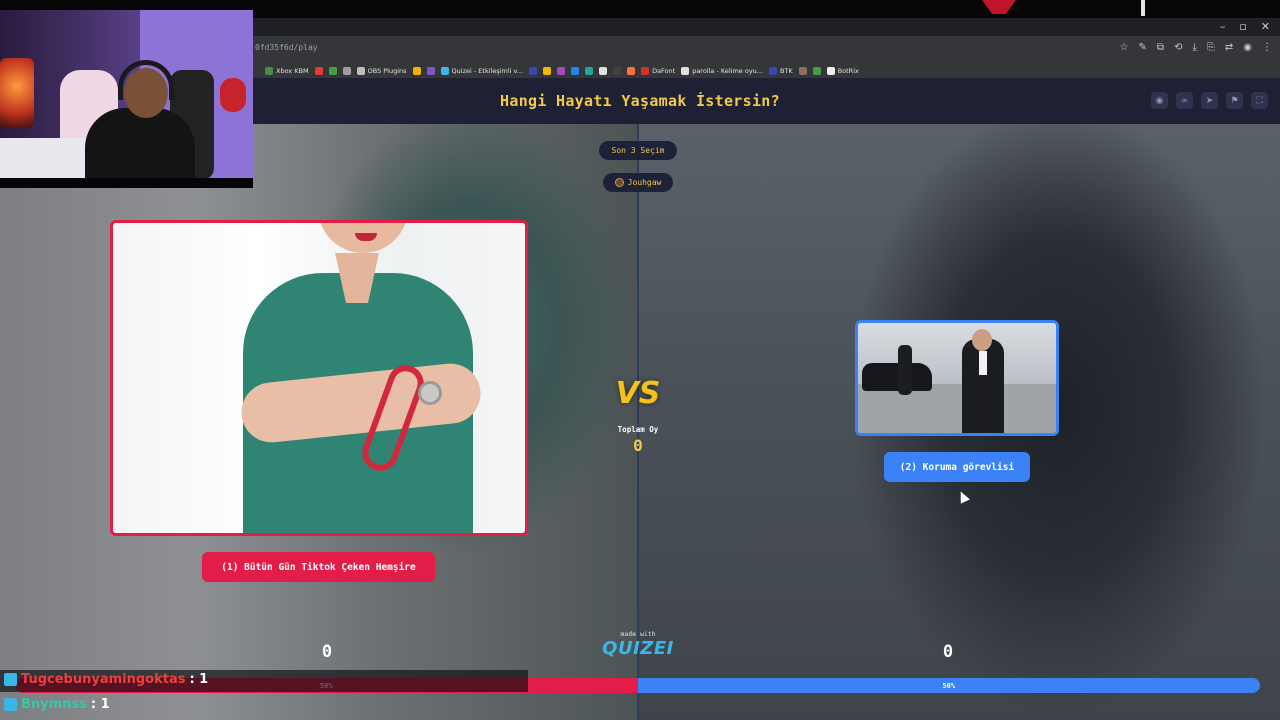 The image size is (1280, 720). I want to click on history-icon: ⟲, so click(1178, 47).